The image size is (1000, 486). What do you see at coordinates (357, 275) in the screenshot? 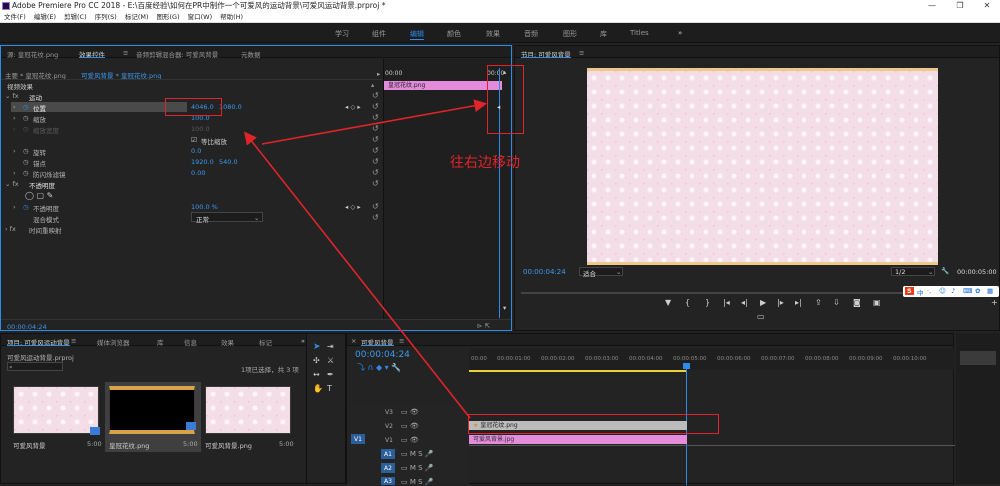
I see `arrow-to-position` at bounding box center [357, 275].